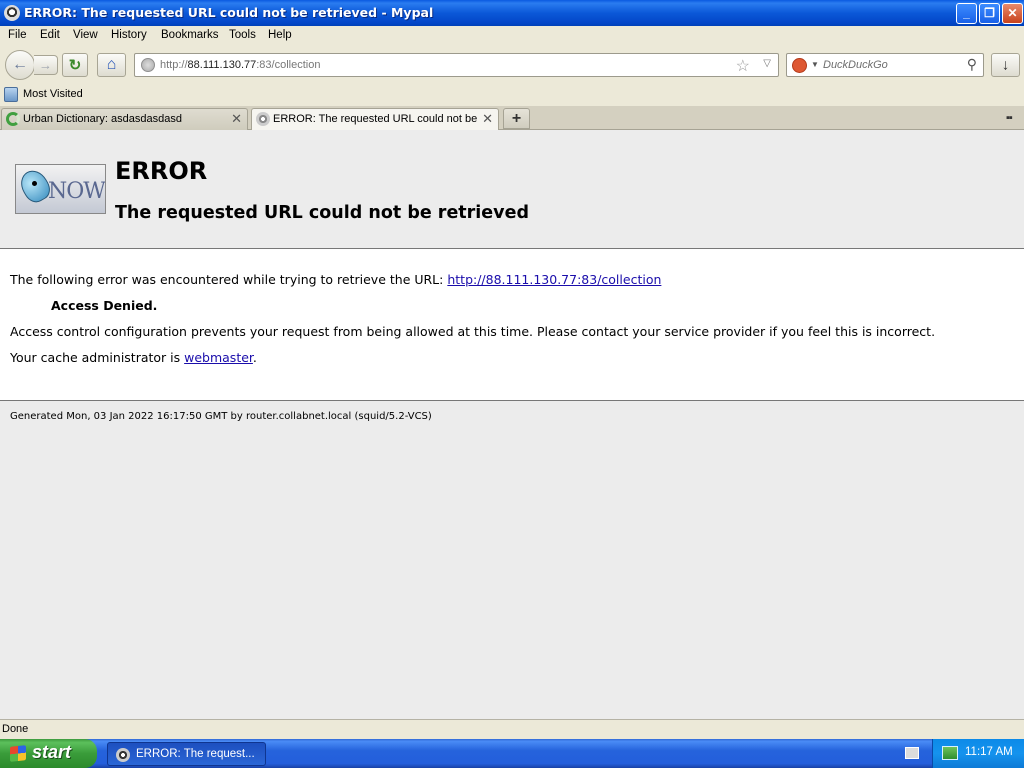 The width and height of the screenshot is (1024, 768). What do you see at coordinates (97, 357) in the screenshot?
I see `admin-prefix-text: Your cache administrator is` at bounding box center [97, 357].